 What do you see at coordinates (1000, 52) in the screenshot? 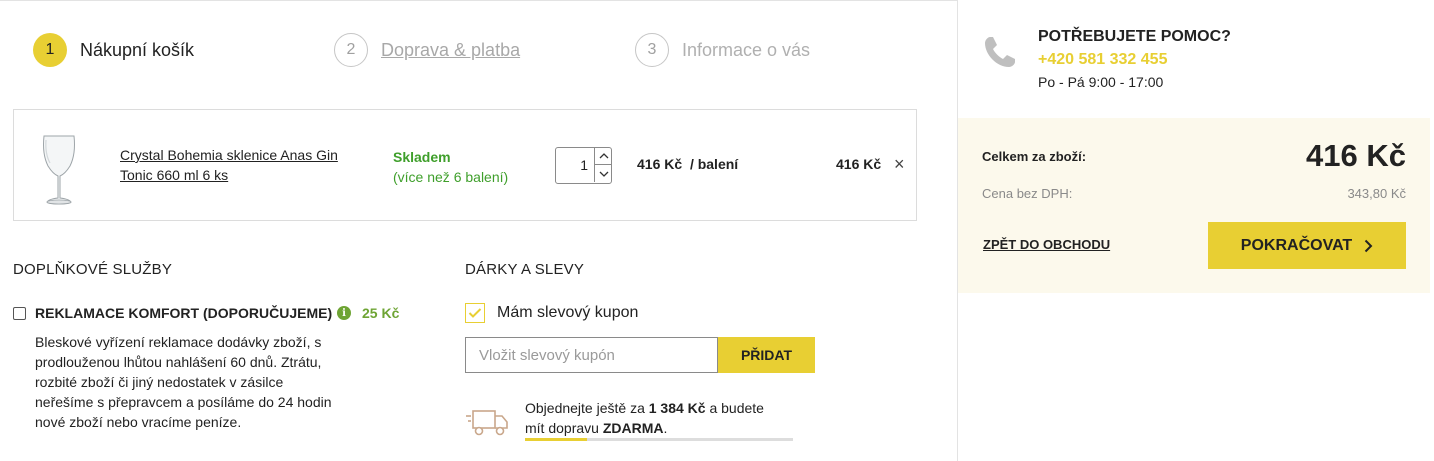
I see `phone-icon` at bounding box center [1000, 52].